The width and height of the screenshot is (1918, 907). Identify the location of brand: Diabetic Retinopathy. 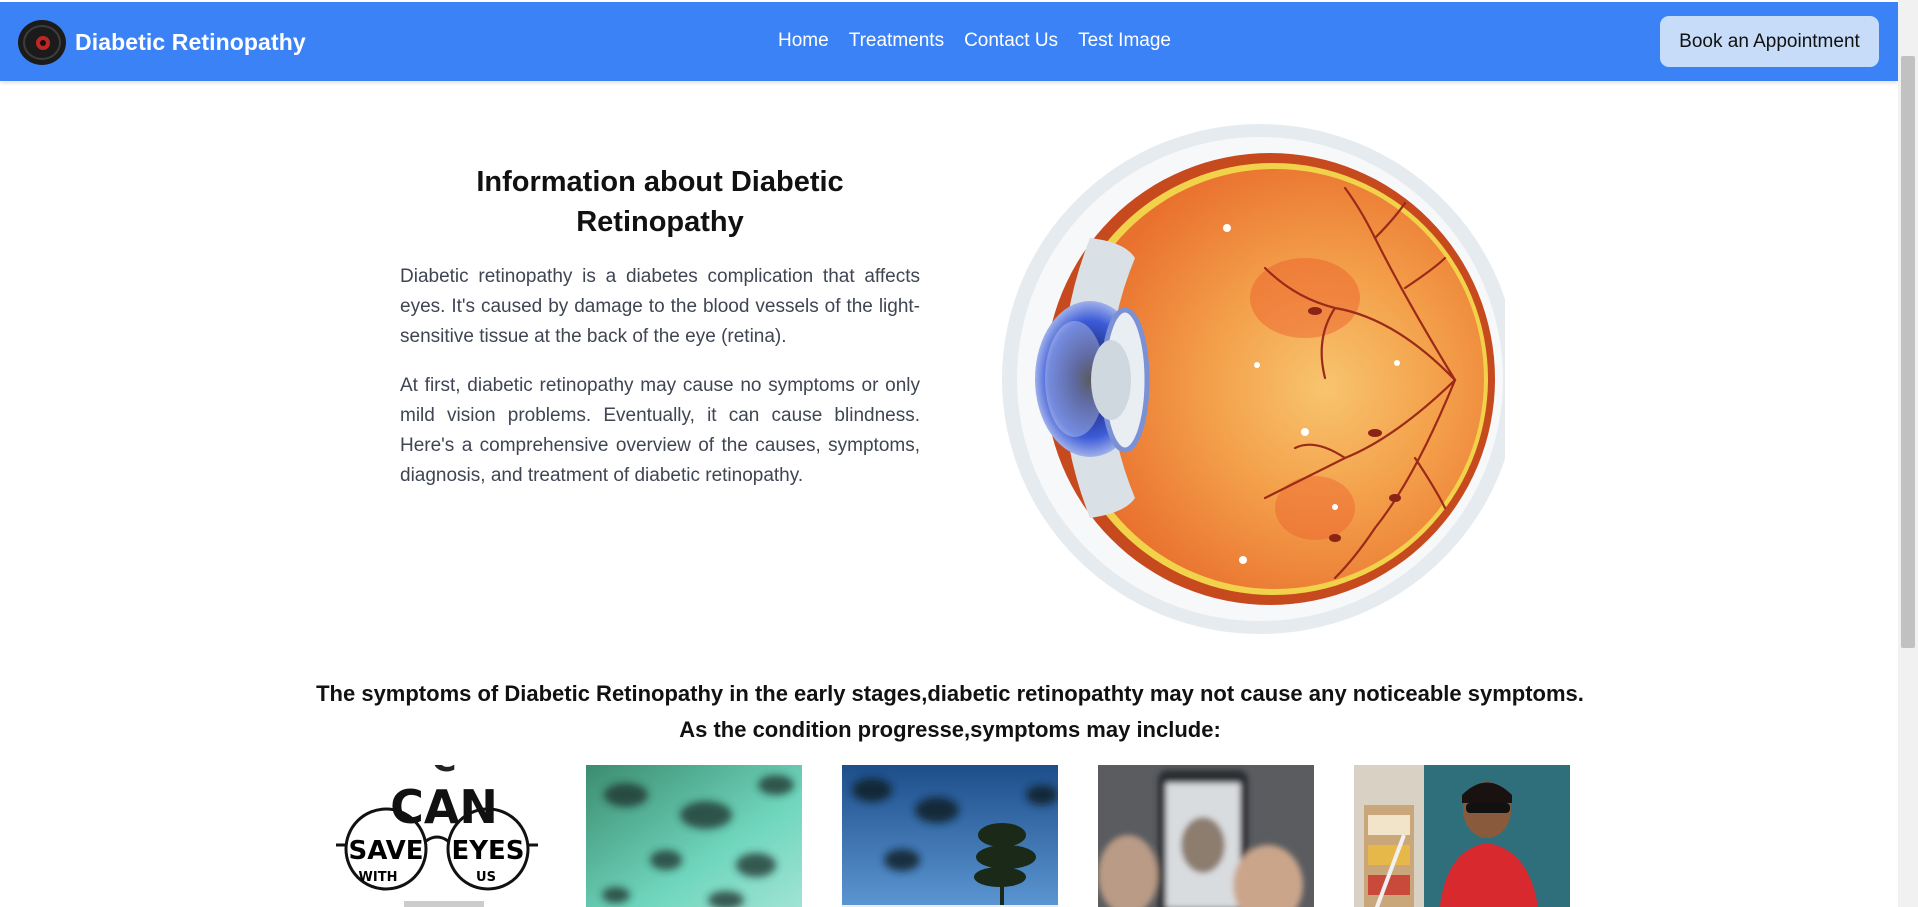
(162, 42).